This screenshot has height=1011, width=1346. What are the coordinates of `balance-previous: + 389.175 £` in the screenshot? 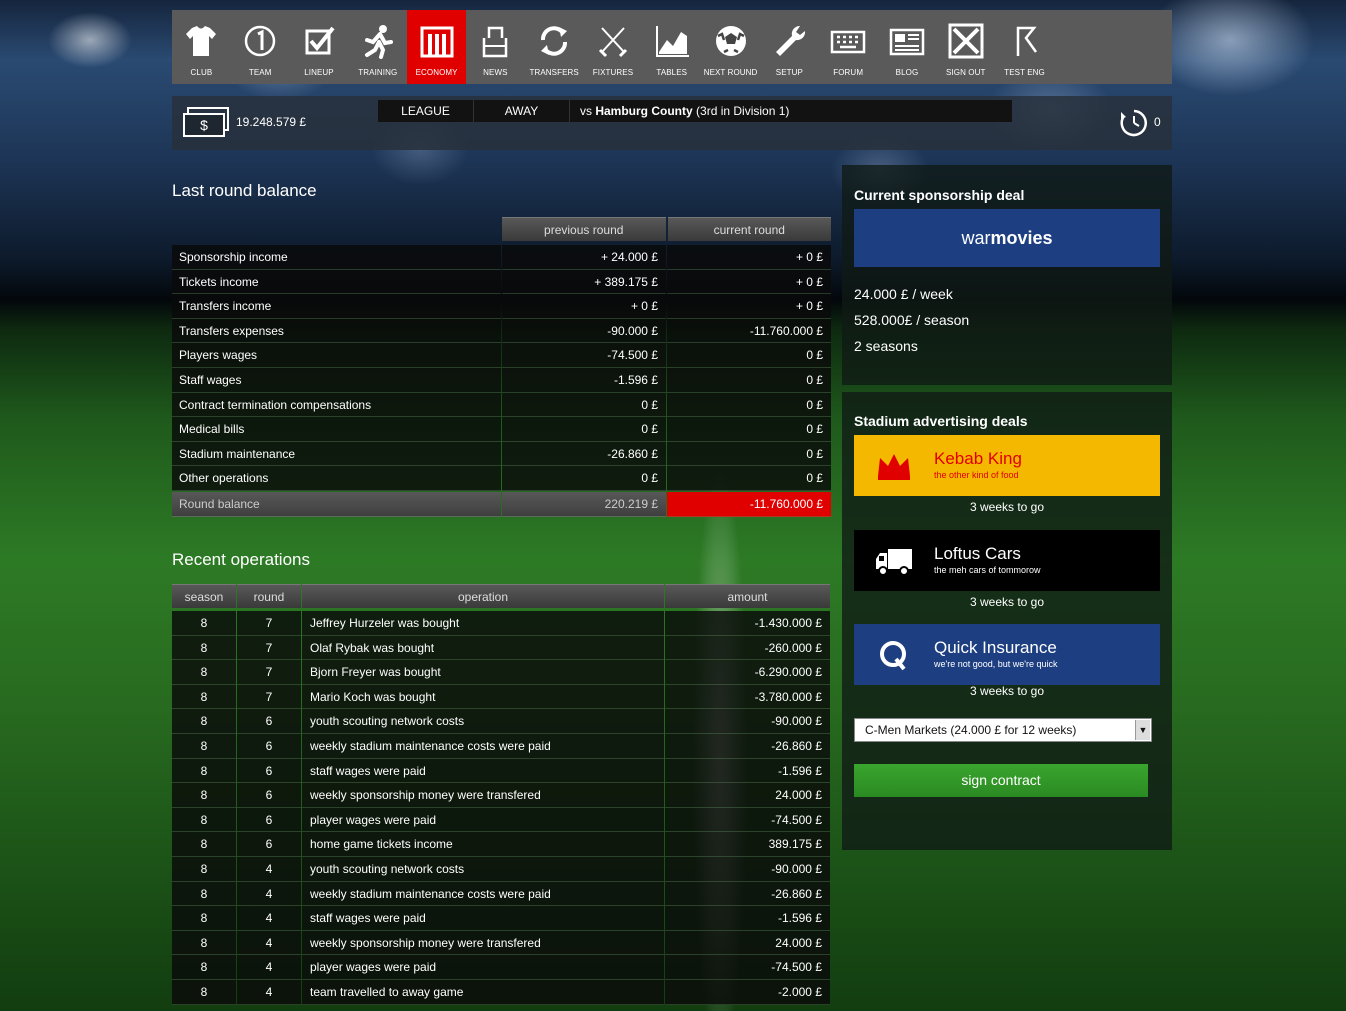 It's located at (584, 282).